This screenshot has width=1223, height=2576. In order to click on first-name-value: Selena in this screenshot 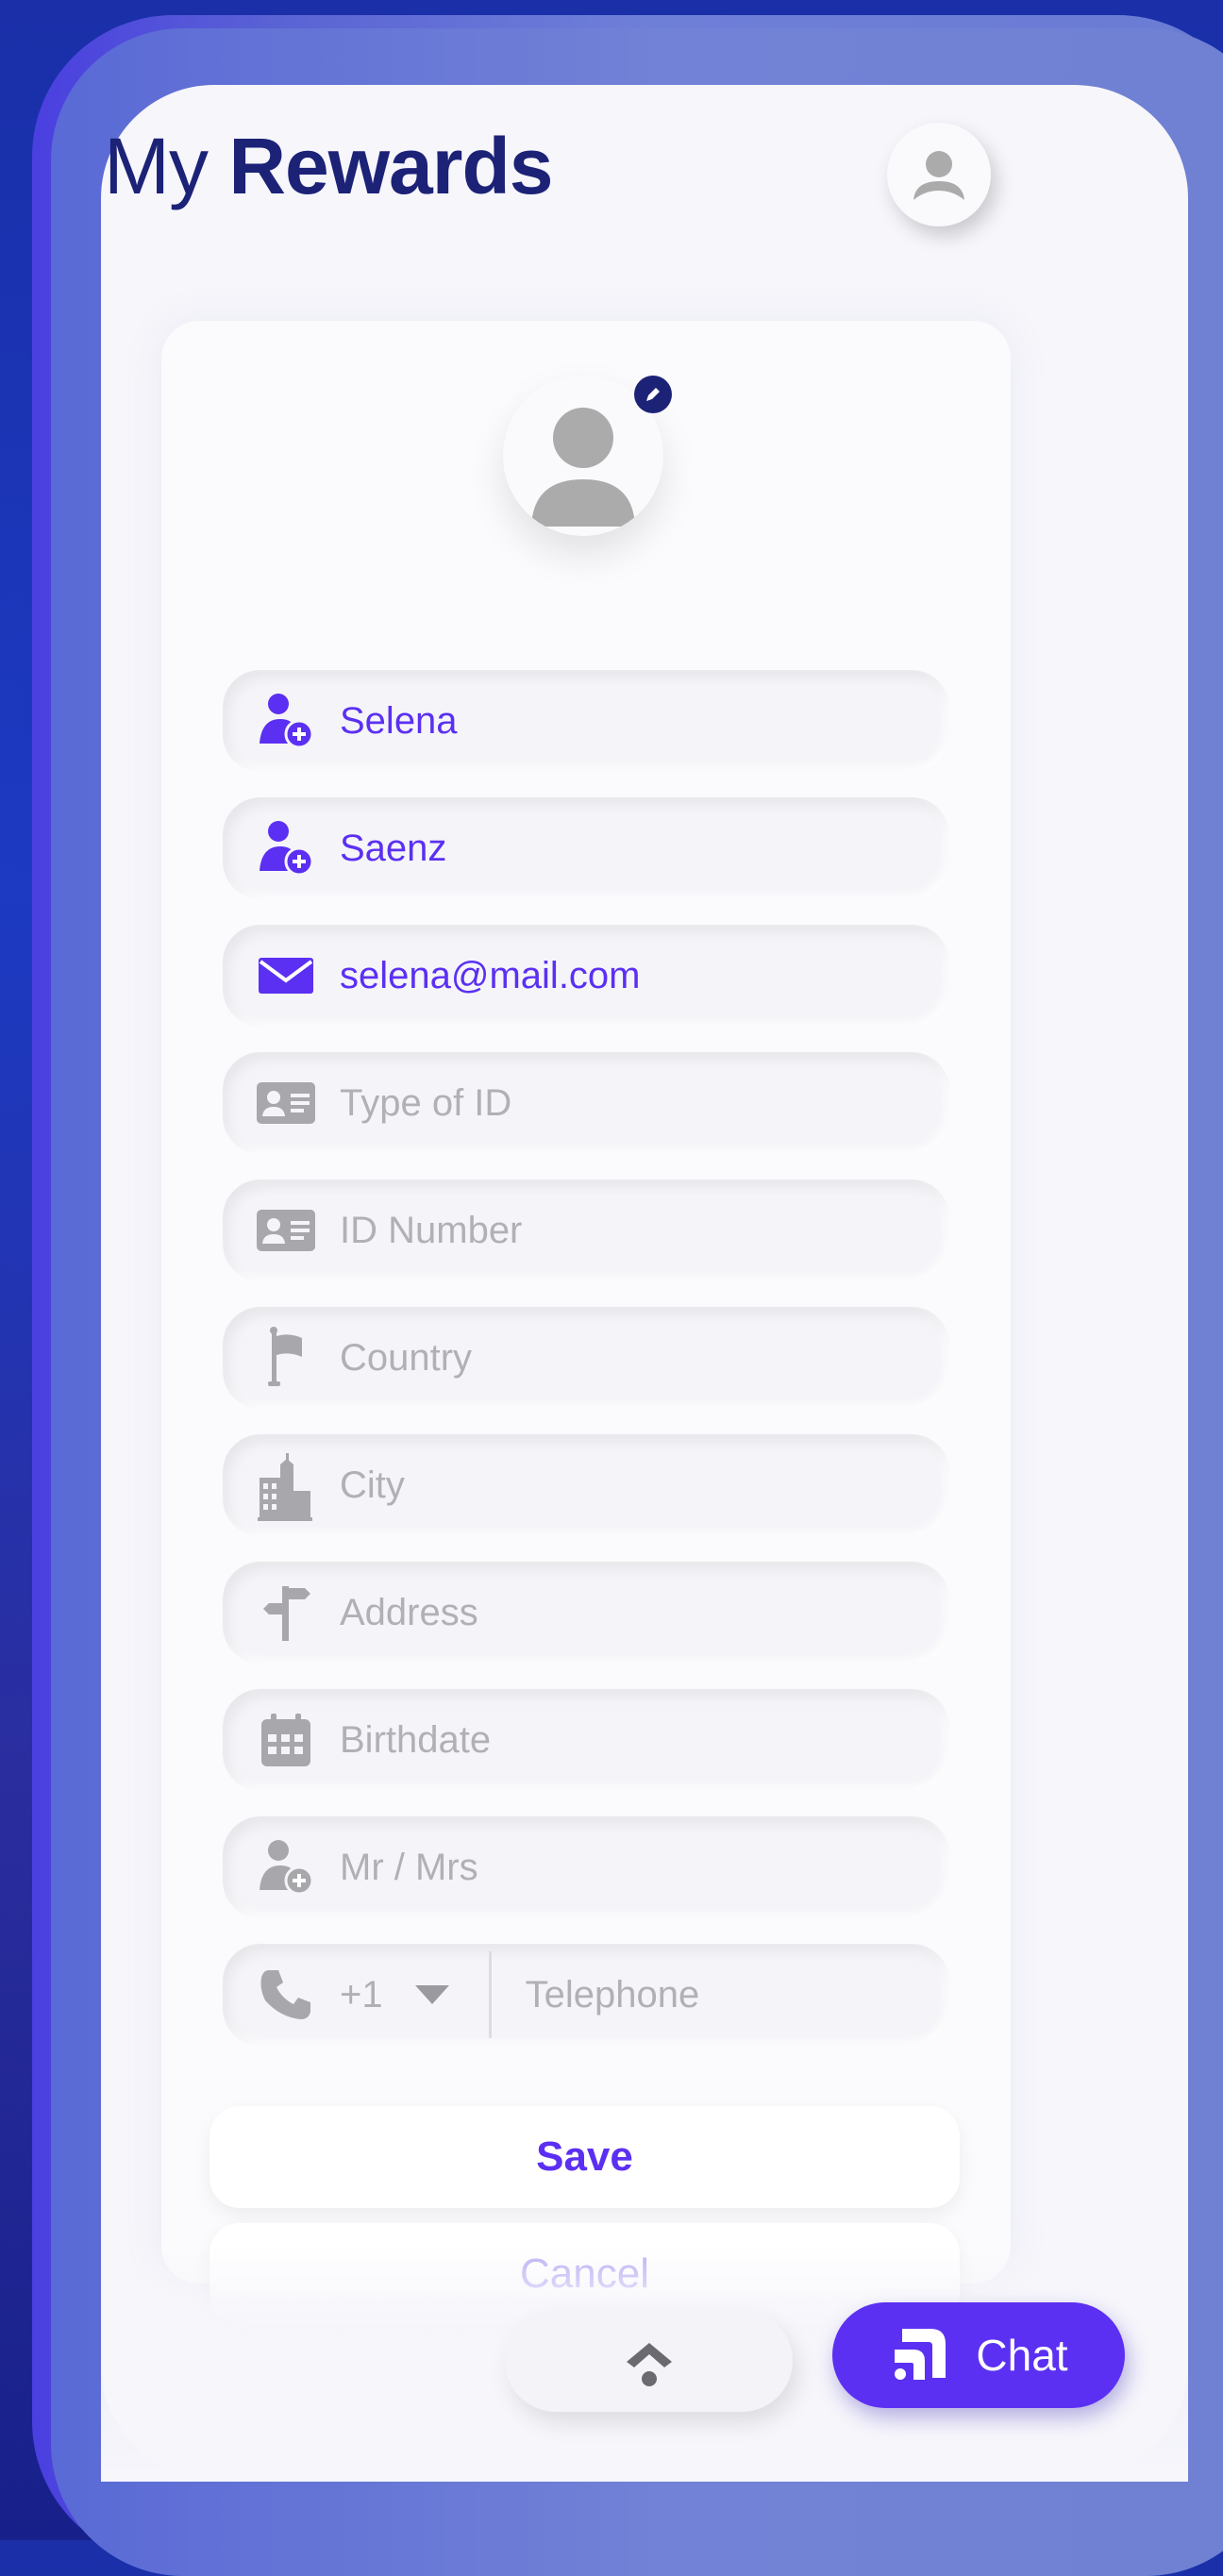, I will do `click(399, 720)`.